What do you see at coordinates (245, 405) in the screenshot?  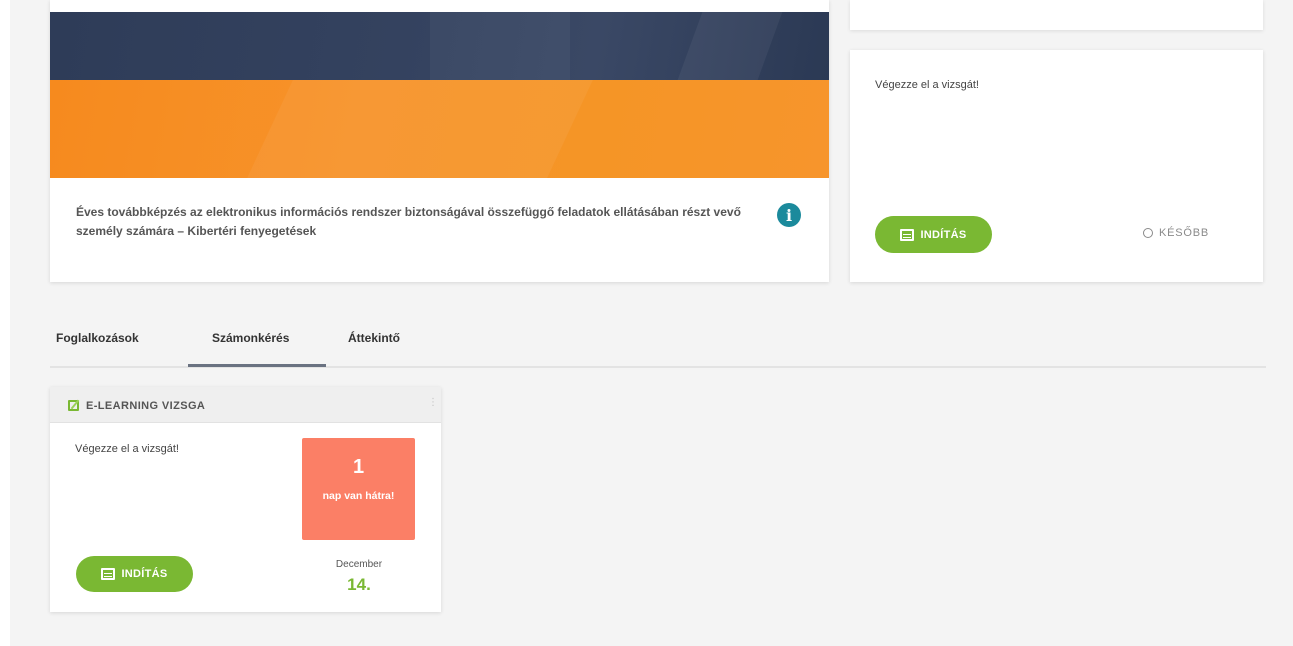 I see `card-header: E-LEARNING VIZSGA ⋮` at bounding box center [245, 405].